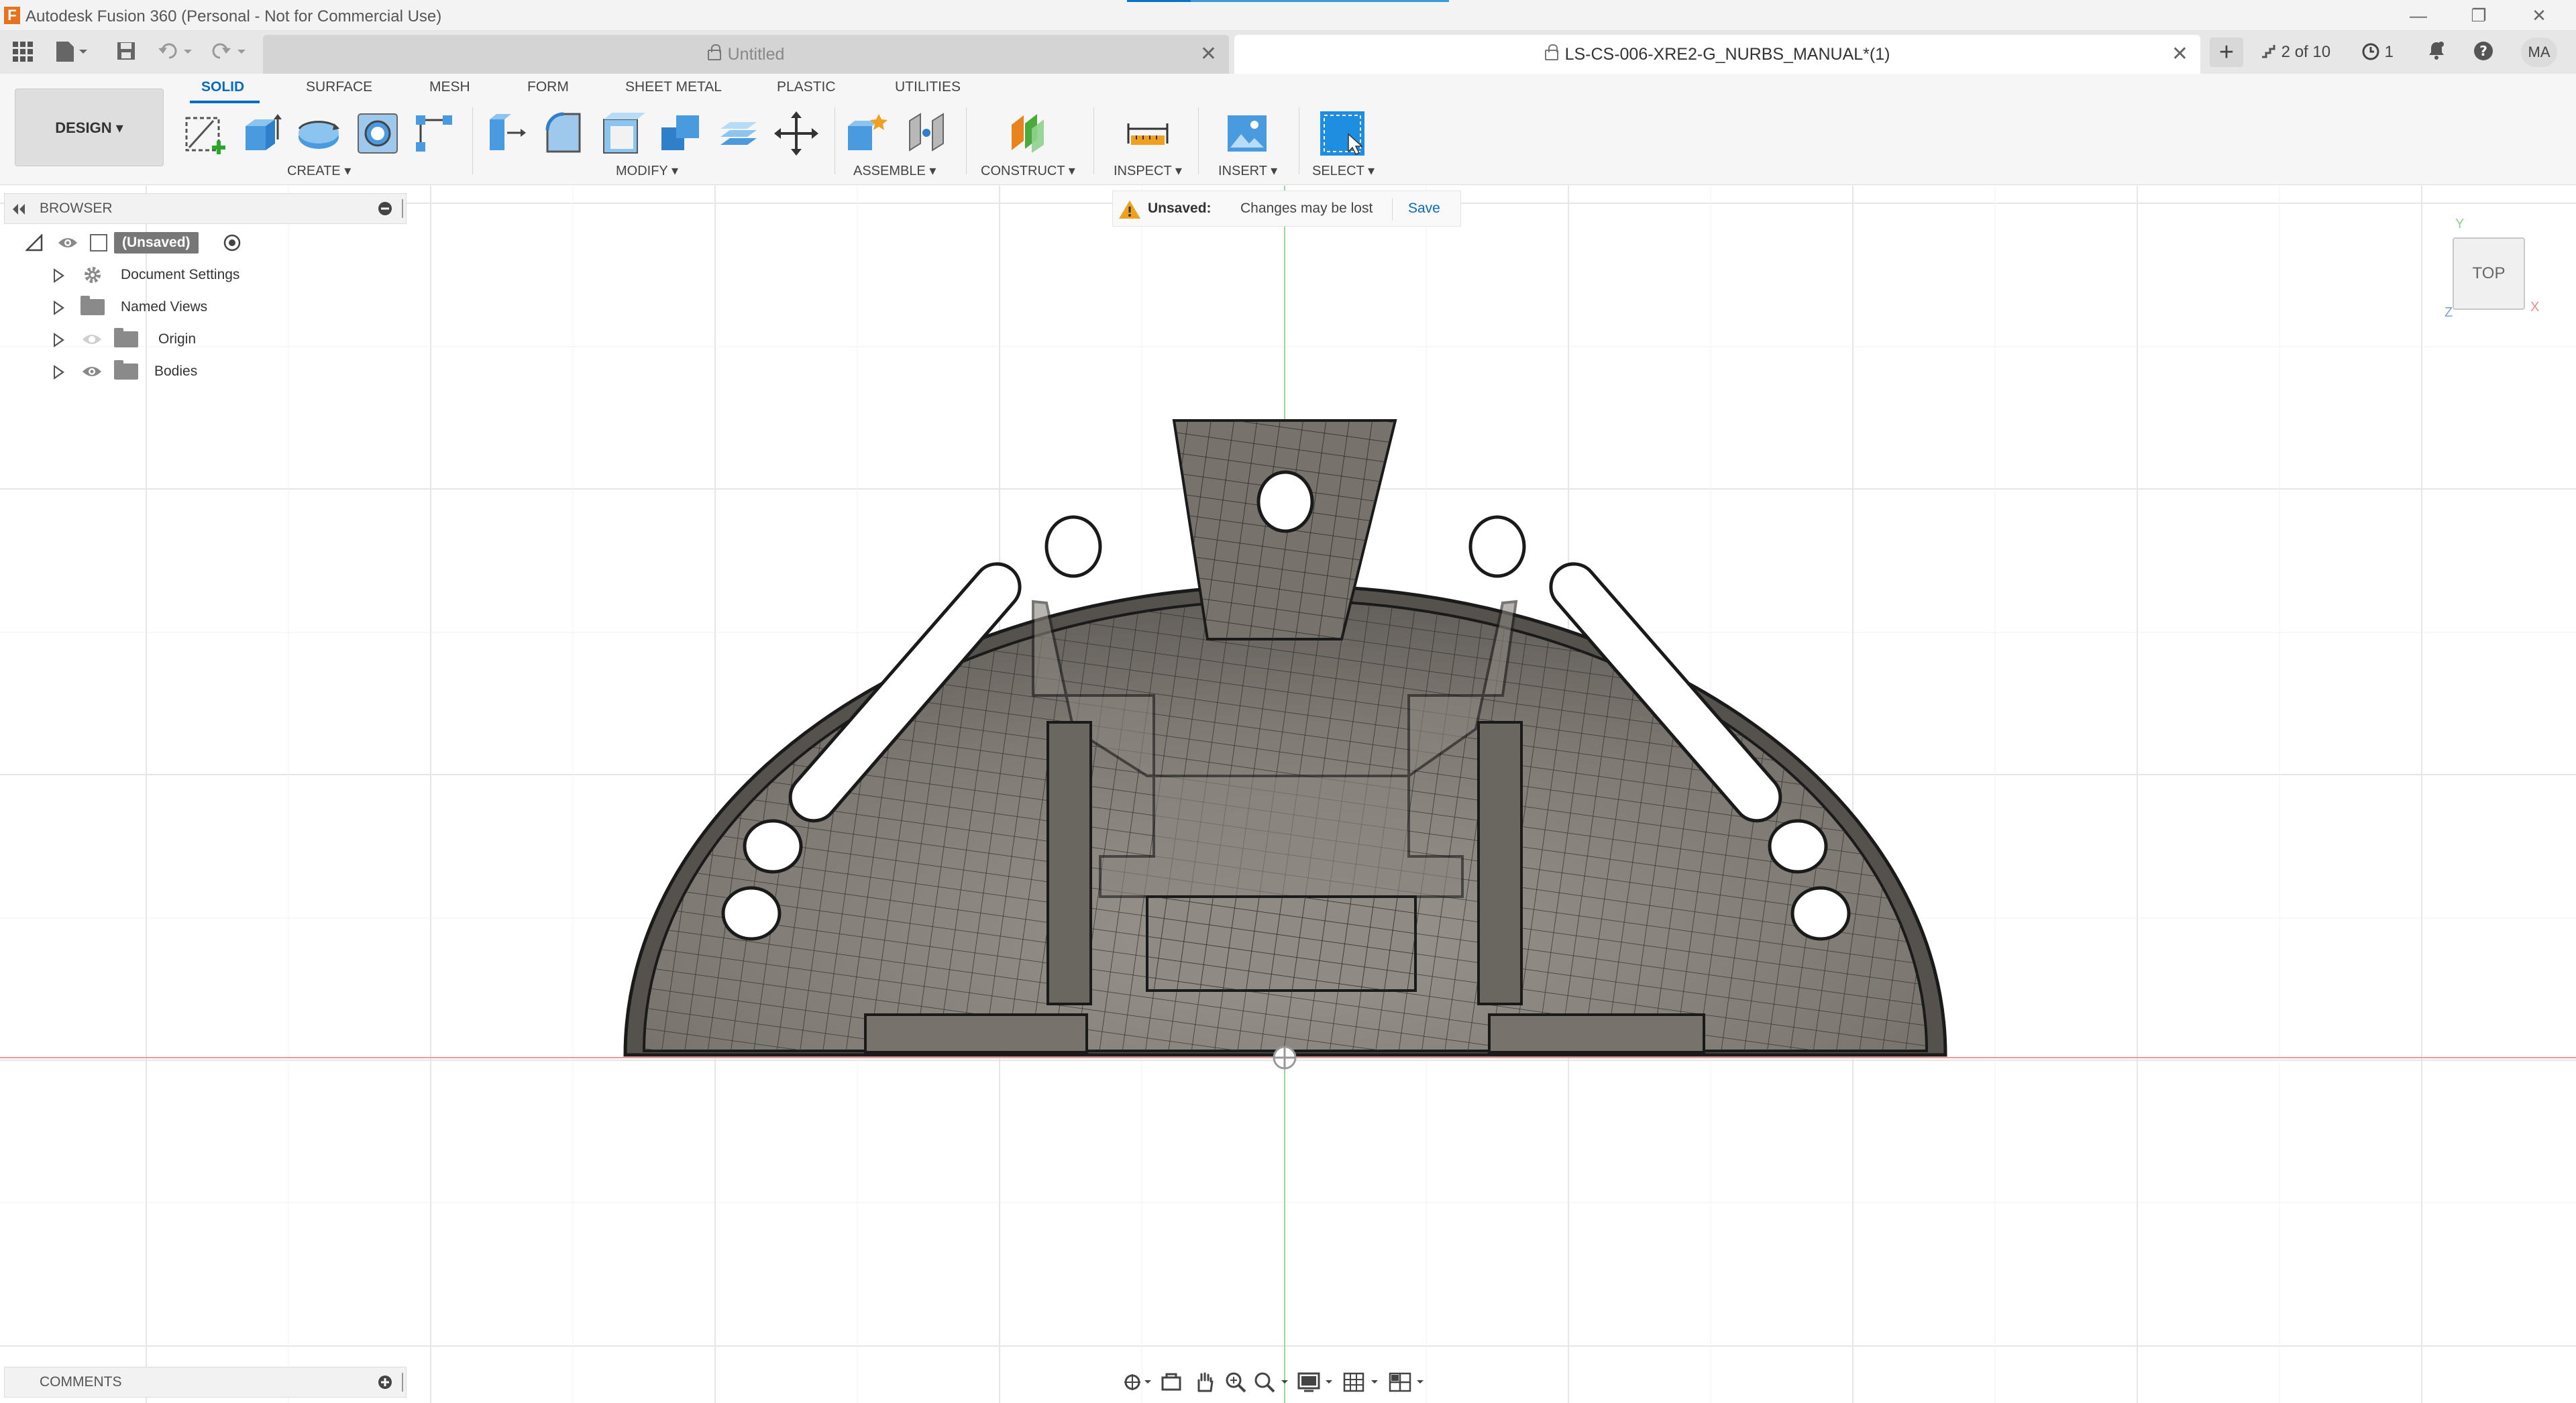  I want to click on hidden-eye-icon, so click(92, 339).